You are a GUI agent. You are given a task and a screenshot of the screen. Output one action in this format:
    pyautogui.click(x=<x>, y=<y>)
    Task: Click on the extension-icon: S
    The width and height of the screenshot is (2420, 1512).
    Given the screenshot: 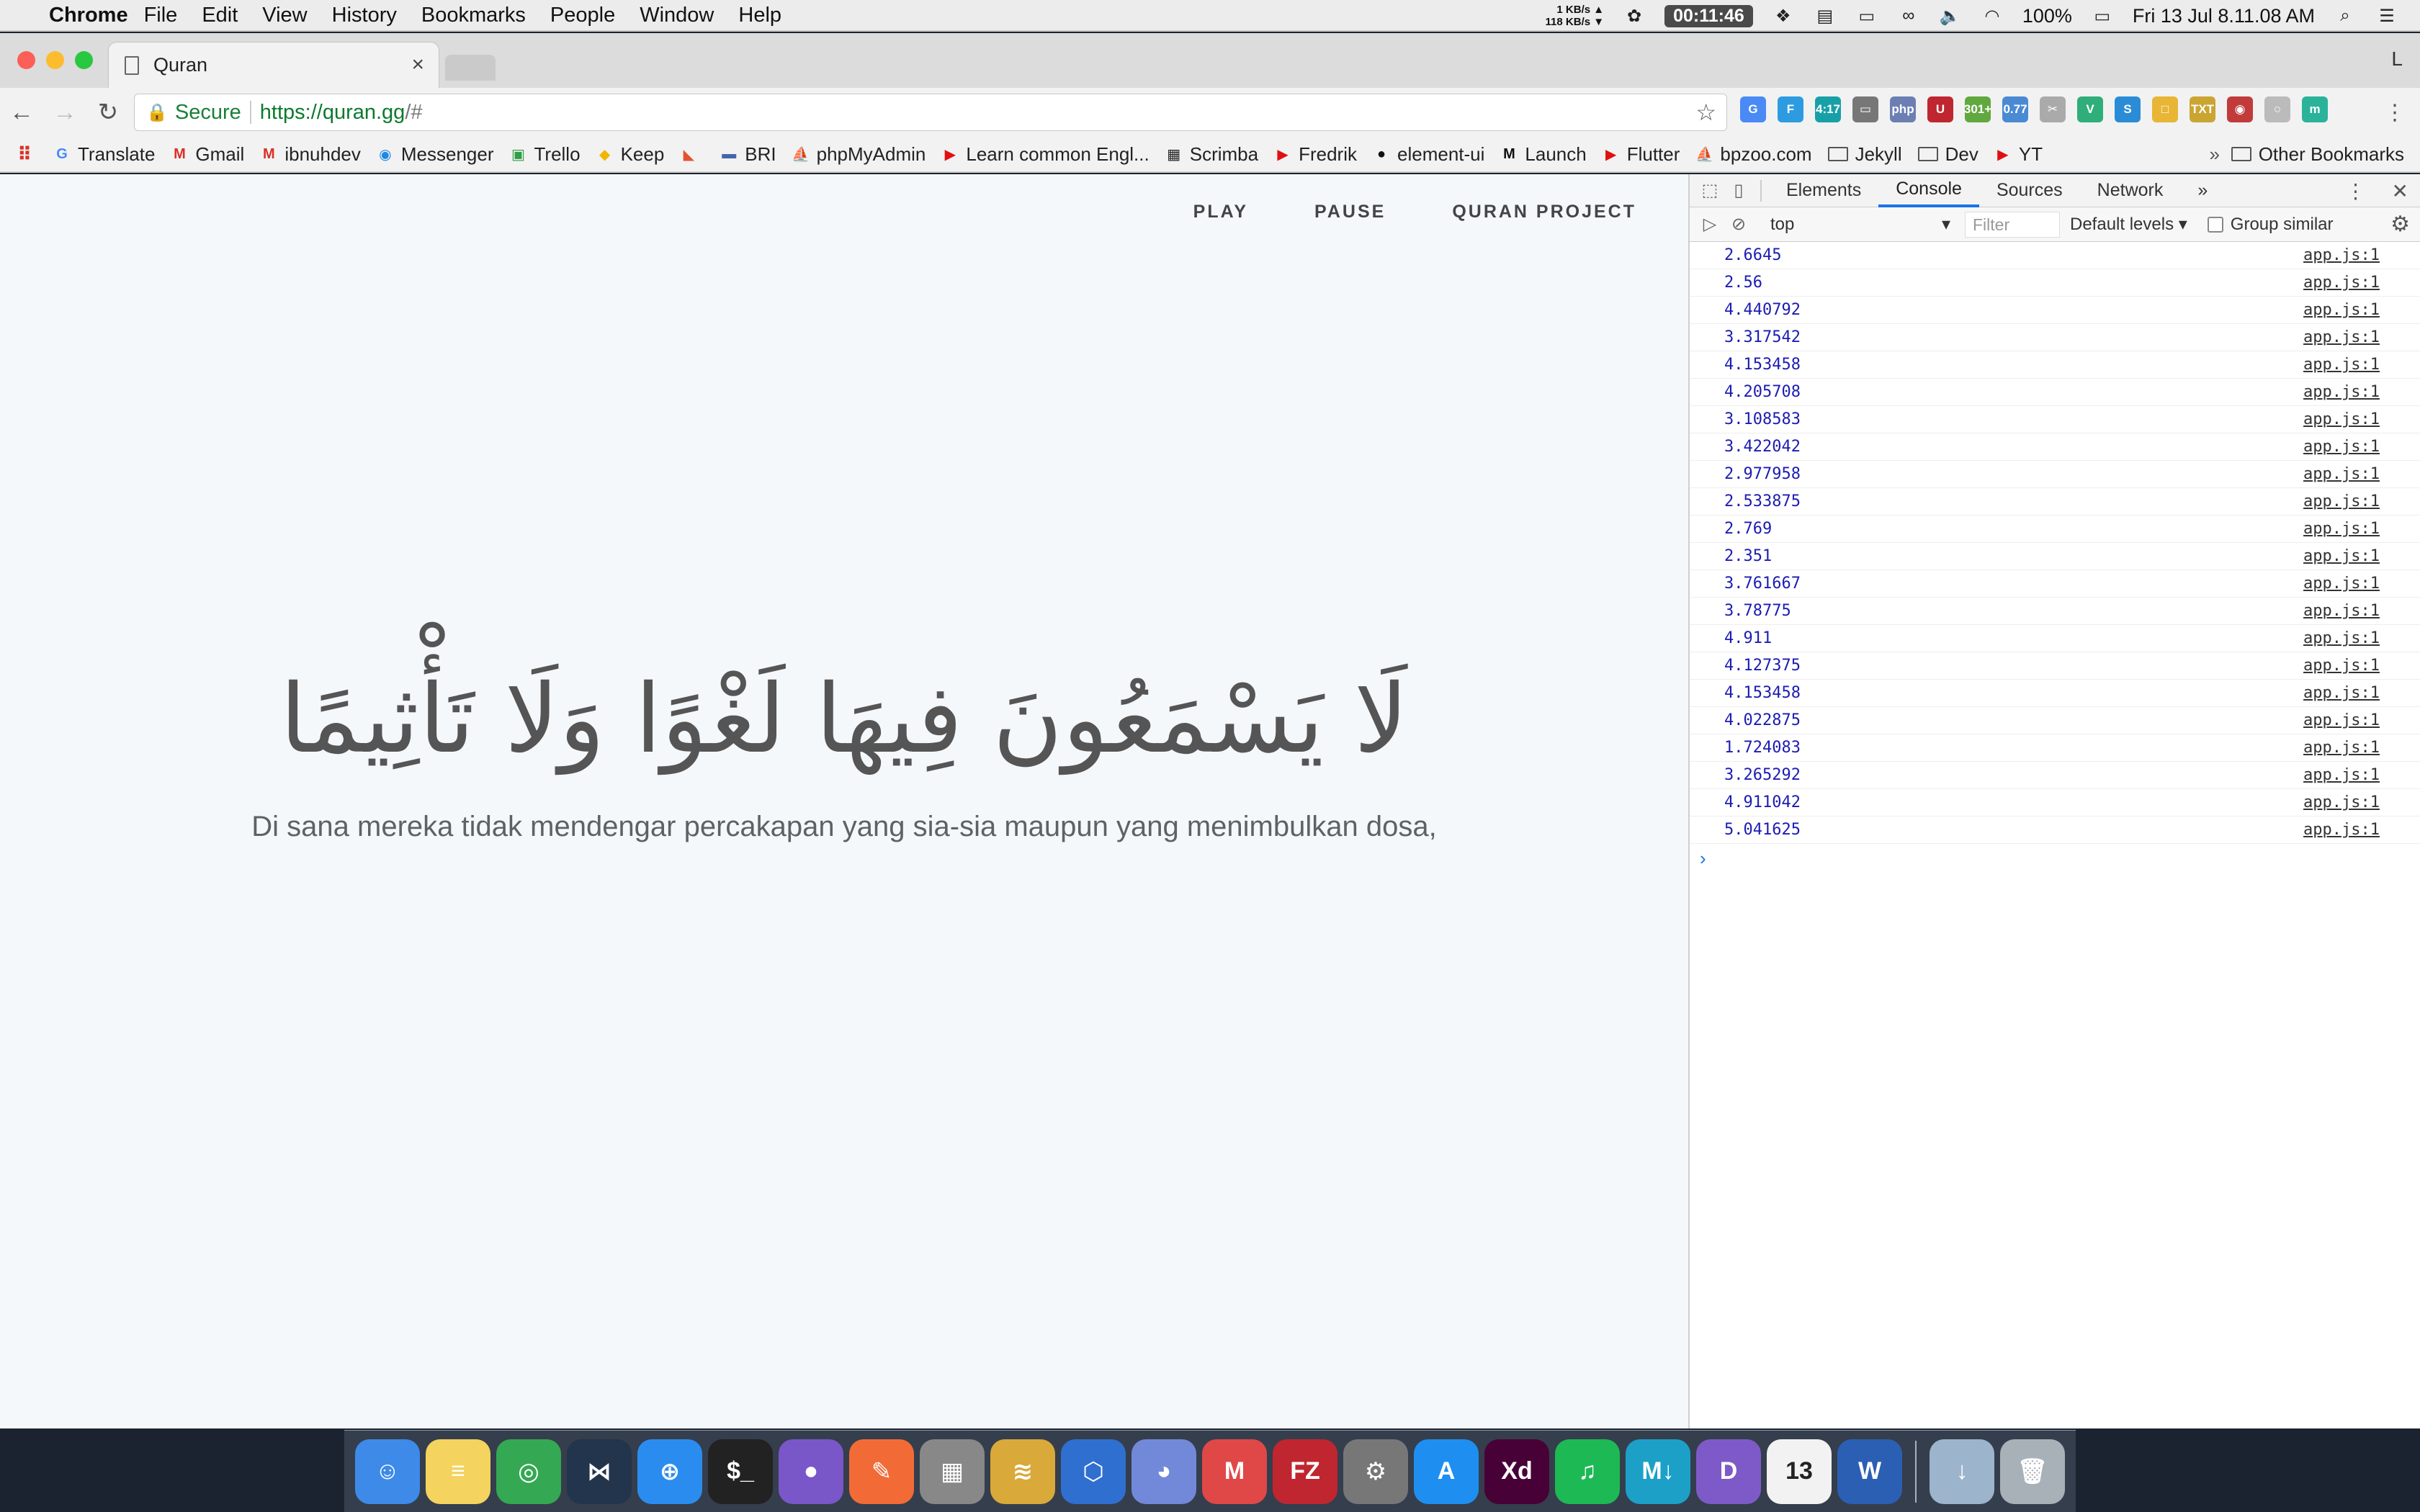 What is the action you would take?
    pyautogui.click(x=2128, y=109)
    